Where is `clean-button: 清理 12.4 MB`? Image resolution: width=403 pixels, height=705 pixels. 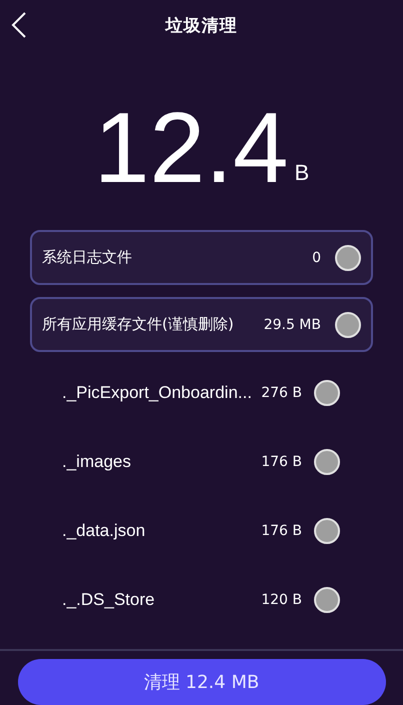 clean-button: 清理 12.4 MB is located at coordinates (202, 682).